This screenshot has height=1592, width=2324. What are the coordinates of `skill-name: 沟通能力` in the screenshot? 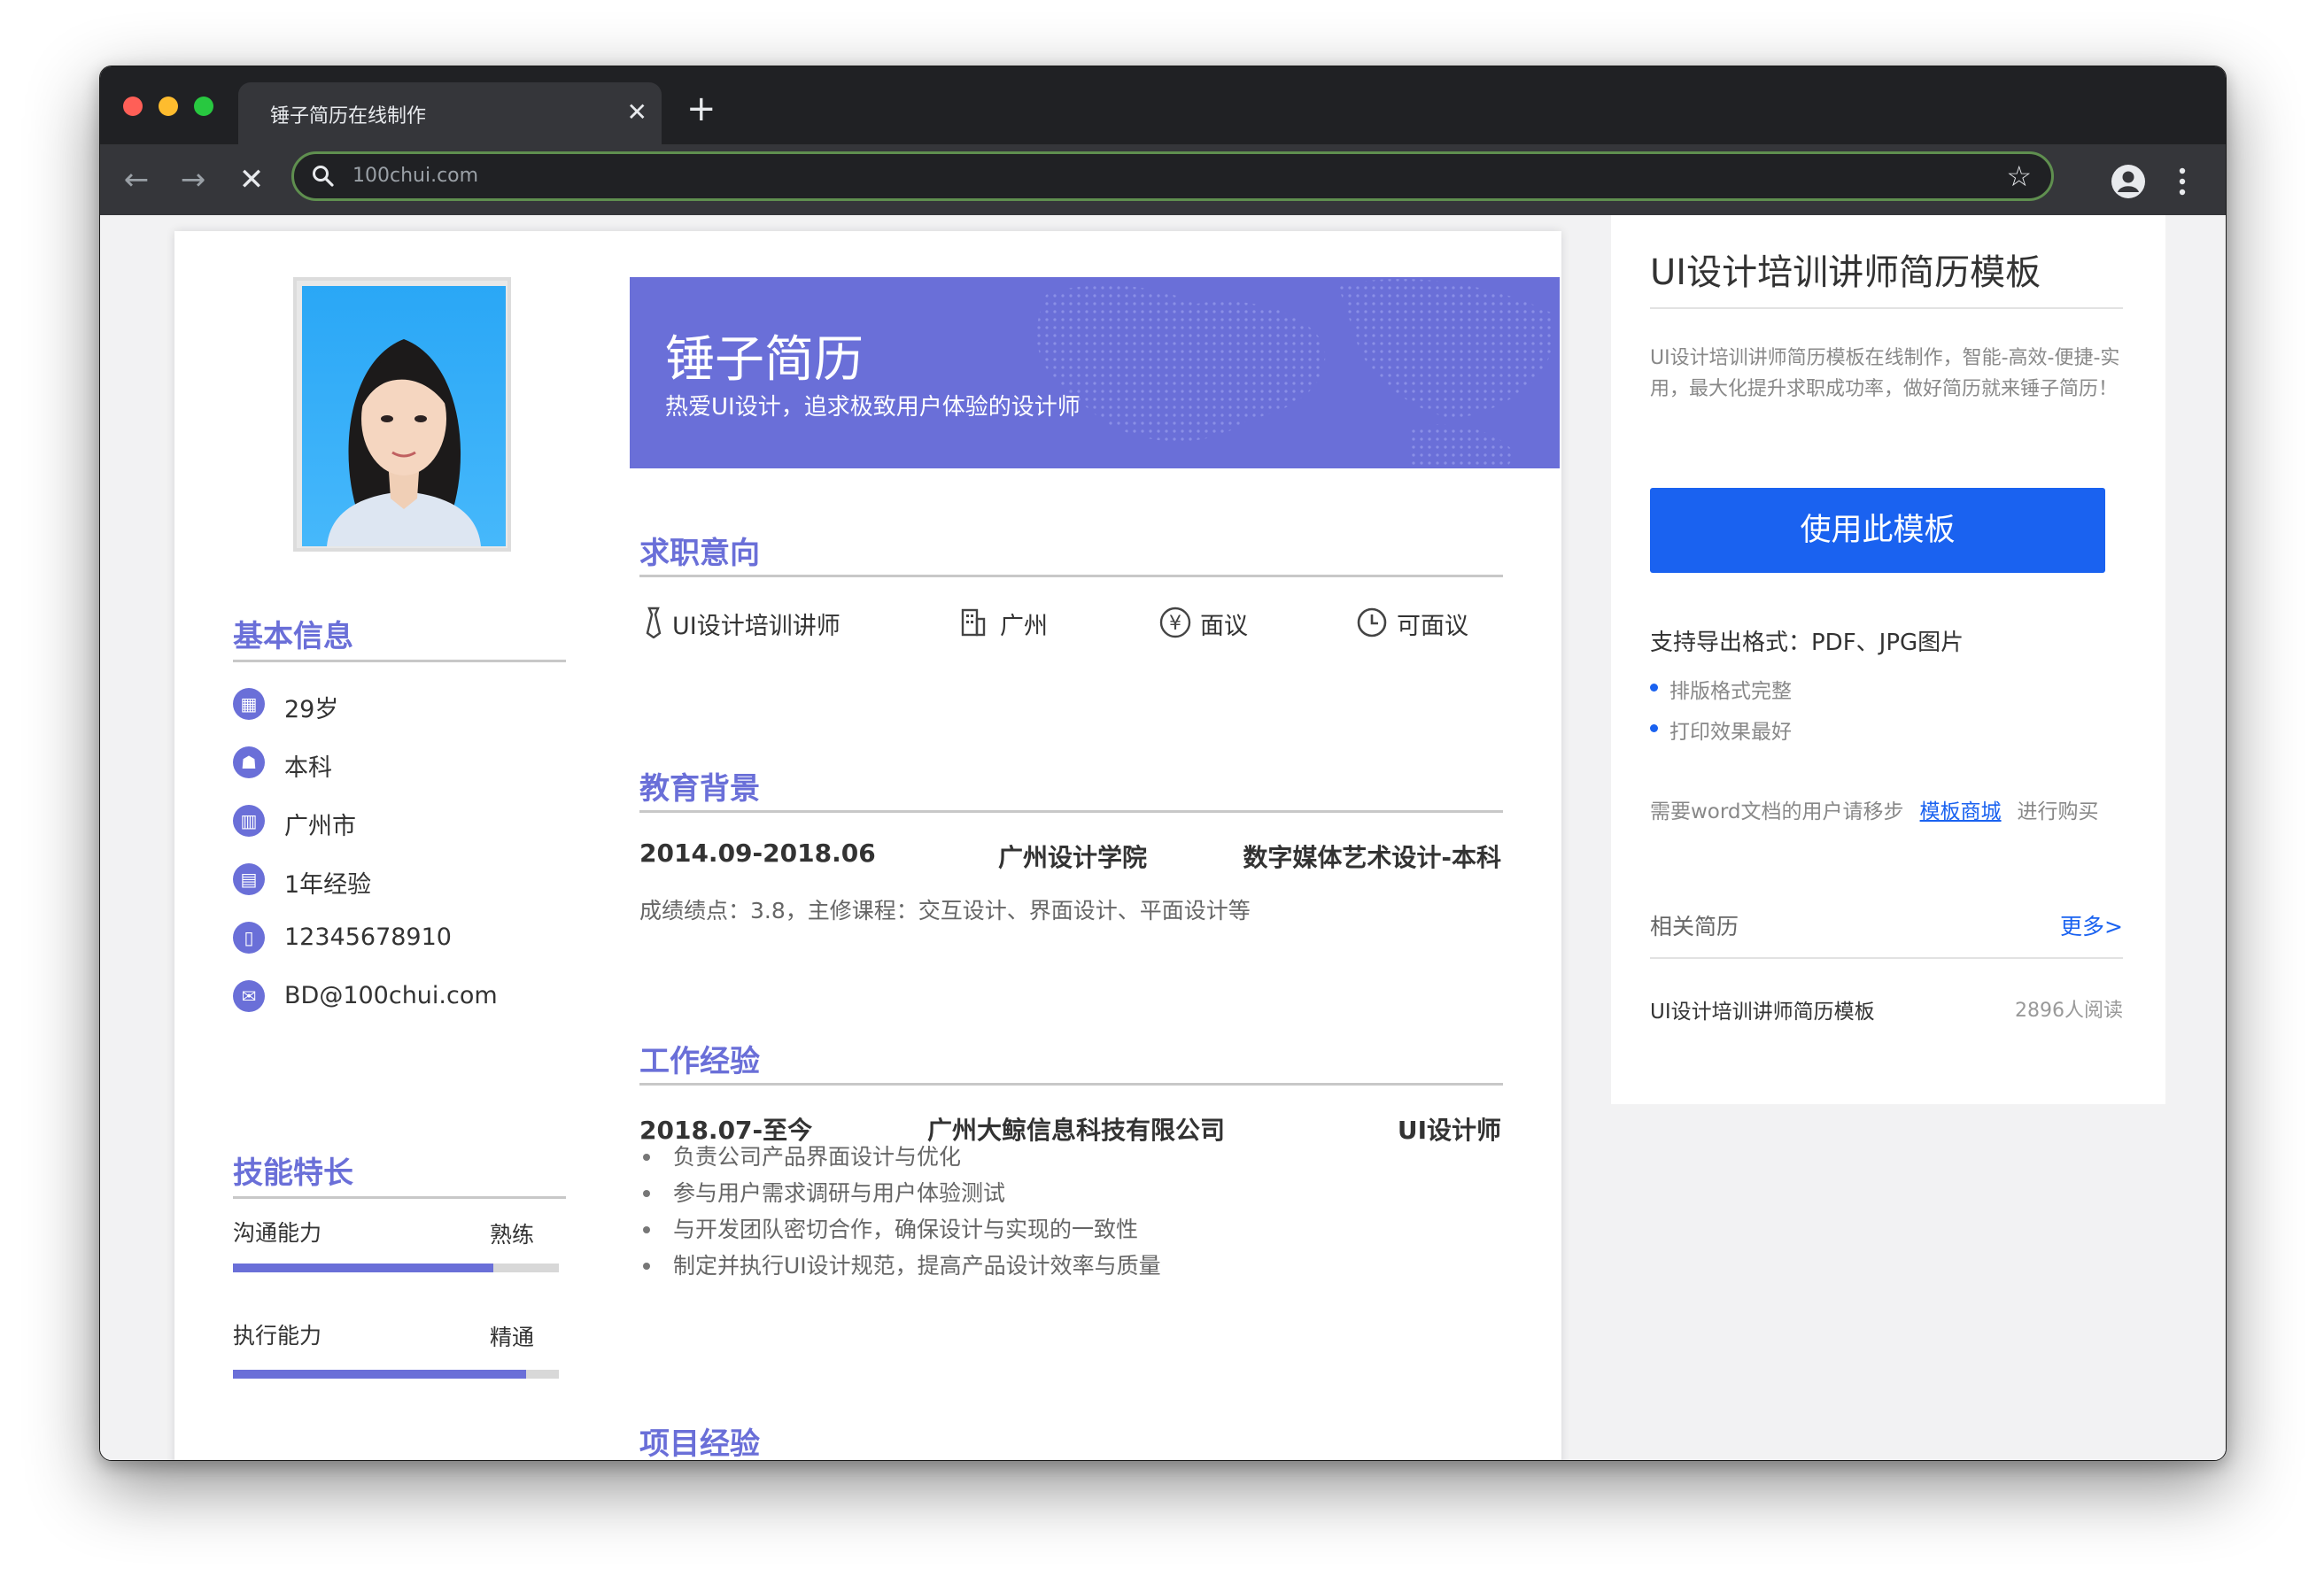 It's located at (277, 1233).